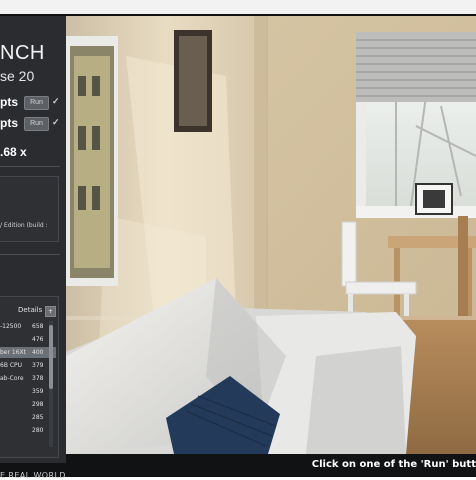  Describe the element at coordinates (24, 225) in the screenshot. I see `info-line: / Edition (build :` at that location.